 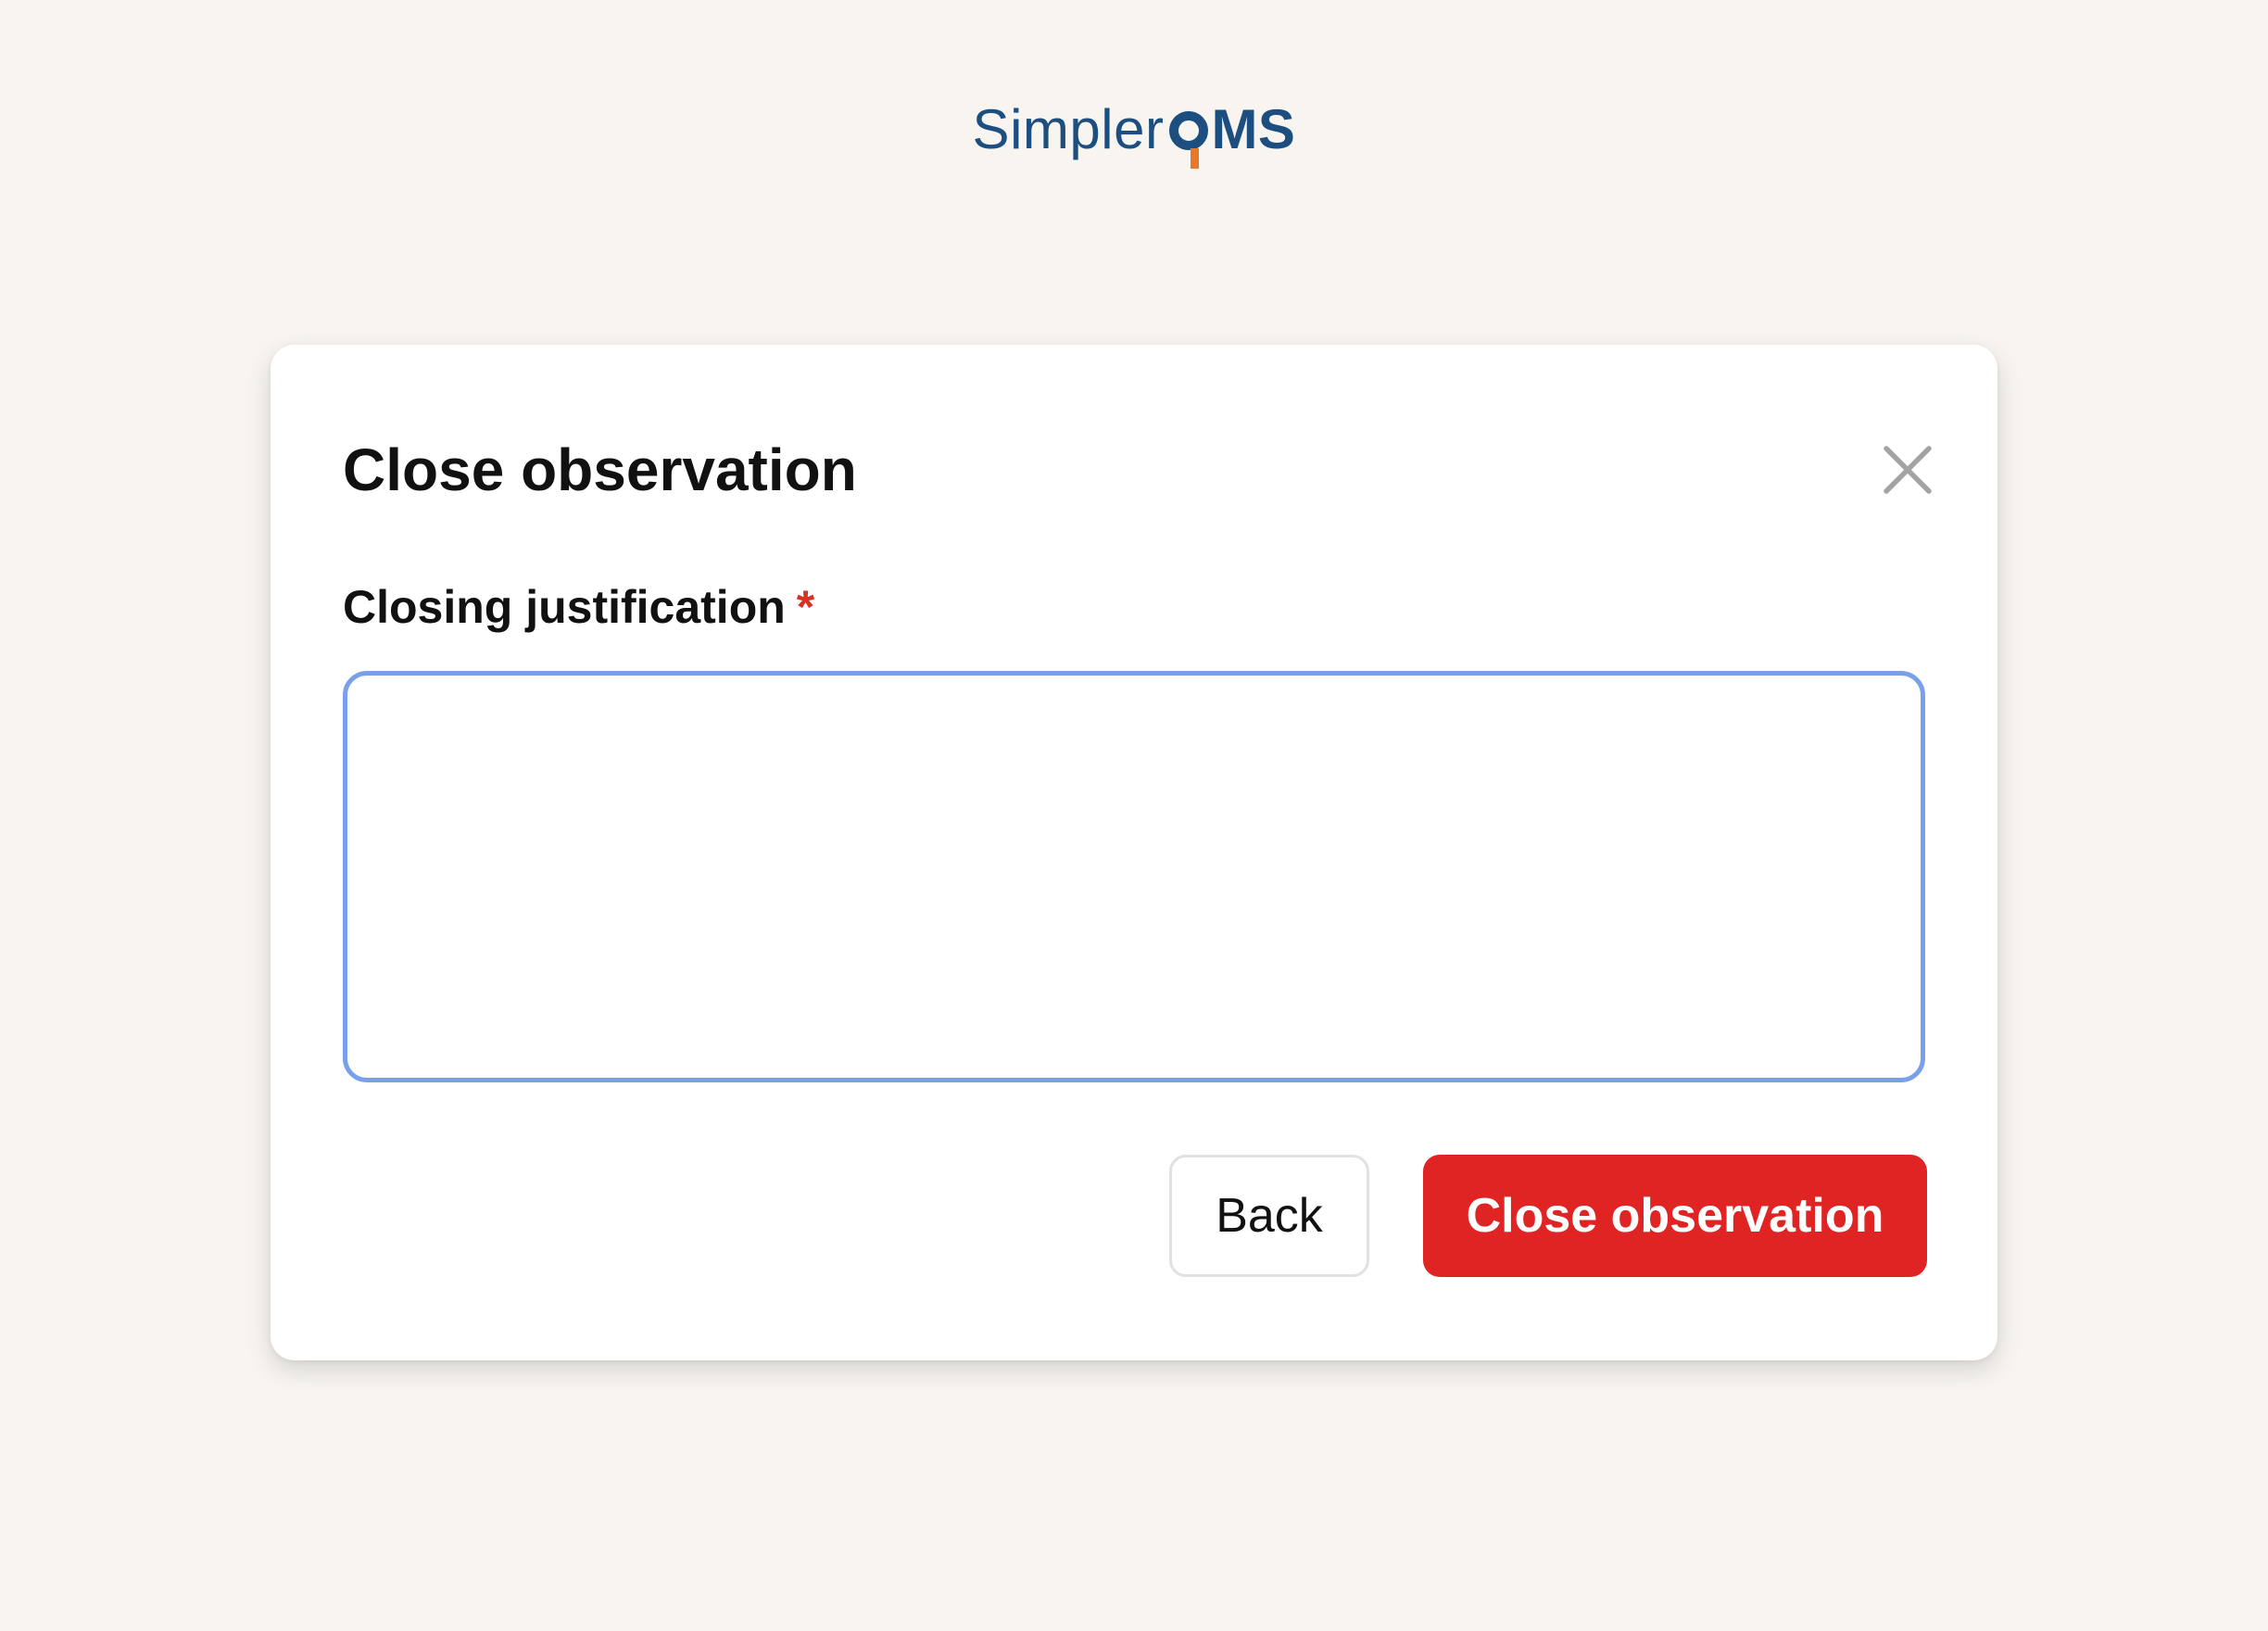 I want to click on close-icon, so click(x=1908, y=470).